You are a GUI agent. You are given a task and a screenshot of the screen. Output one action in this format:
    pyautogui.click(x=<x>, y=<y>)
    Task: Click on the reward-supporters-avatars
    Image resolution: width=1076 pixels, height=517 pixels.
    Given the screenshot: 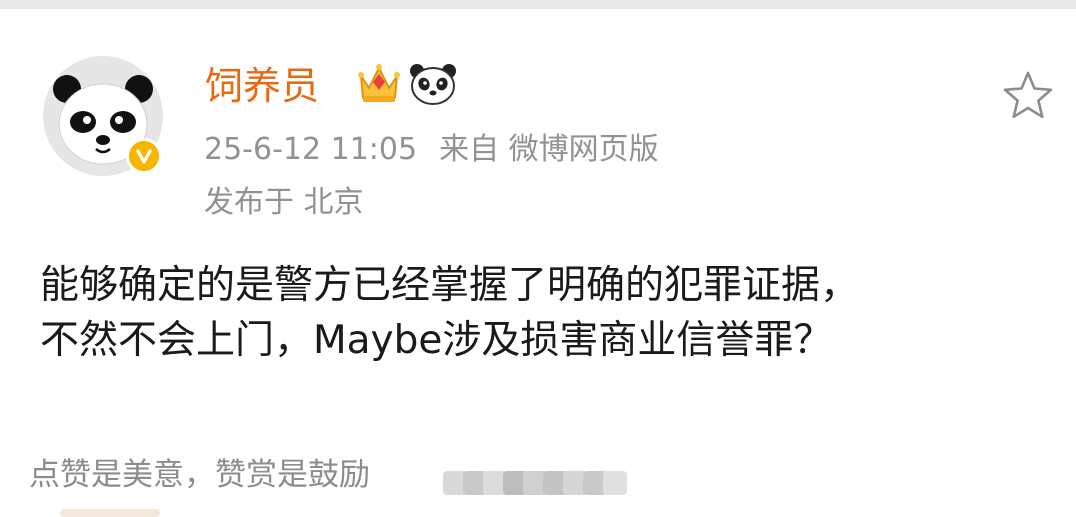 What is the action you would take?
    pyautogui.click(x=538, y=483)
    